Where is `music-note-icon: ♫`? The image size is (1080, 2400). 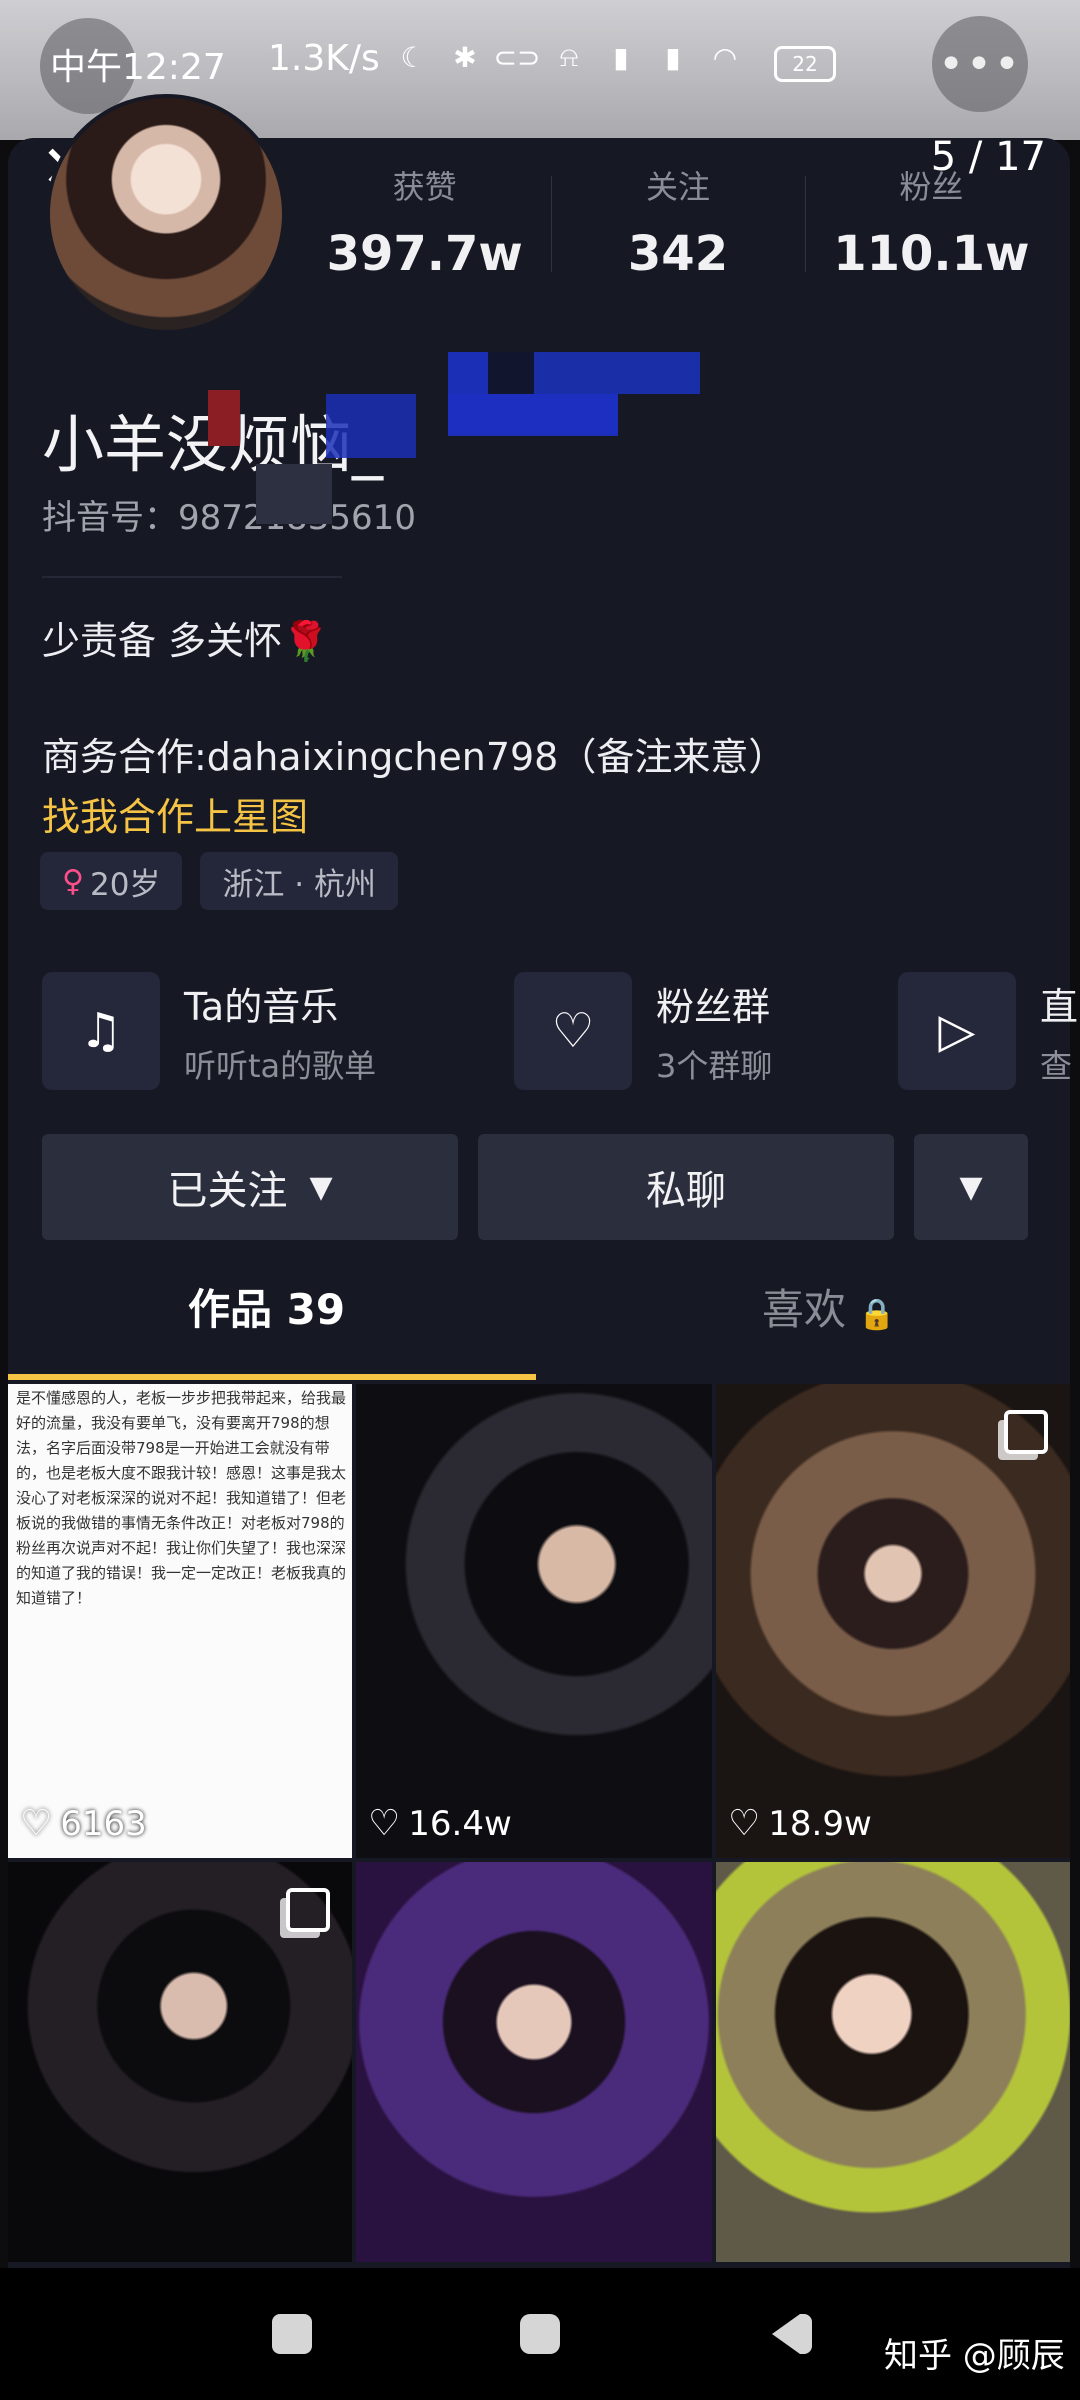 music-note-icon: ♫ is located at coordinates (101, 1031).